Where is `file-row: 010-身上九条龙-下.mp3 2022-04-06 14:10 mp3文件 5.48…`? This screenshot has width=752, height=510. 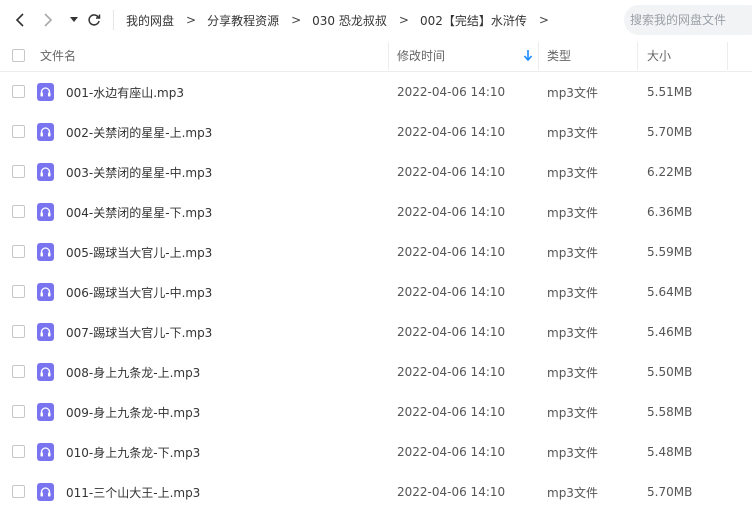
file-row: 010-身上九条龙-下.mp3 2022-04-06 14:10 mp3文件 5.48… is located at coordinates (376, 452).